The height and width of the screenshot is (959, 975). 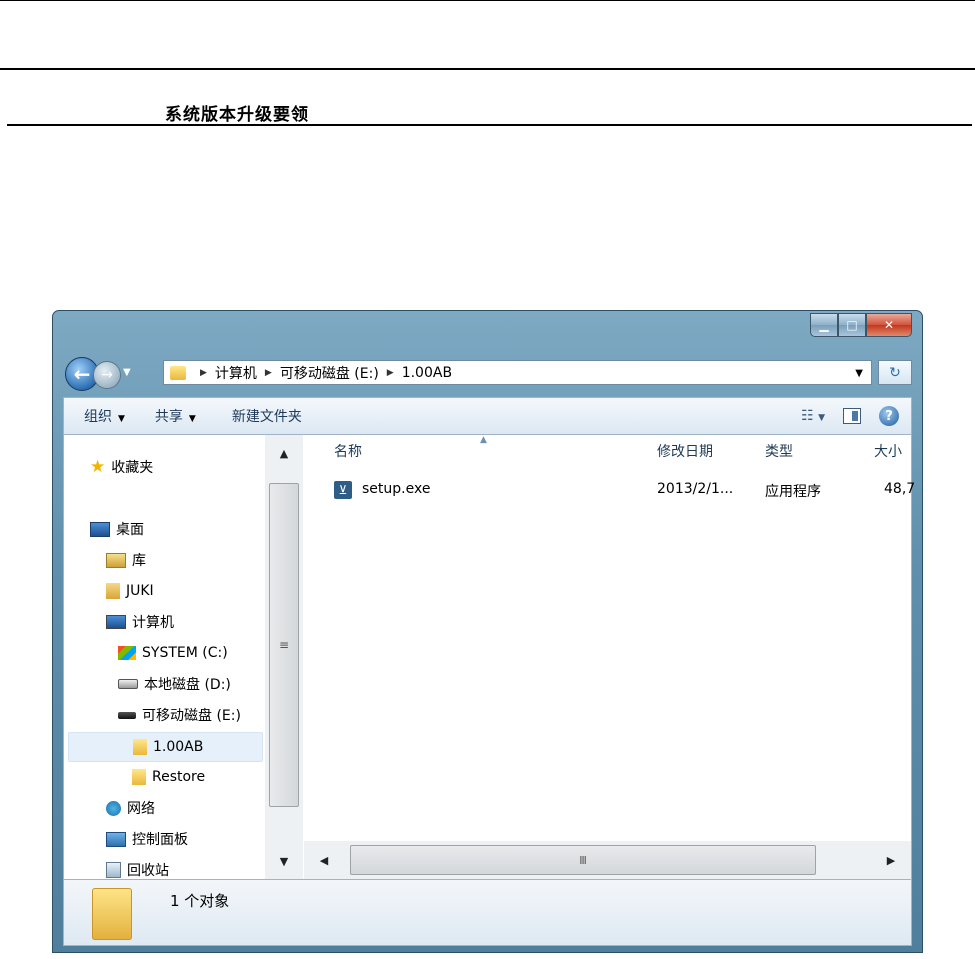 I want to click on setup-app-icon: ⊻, so click(x=343, y=490).